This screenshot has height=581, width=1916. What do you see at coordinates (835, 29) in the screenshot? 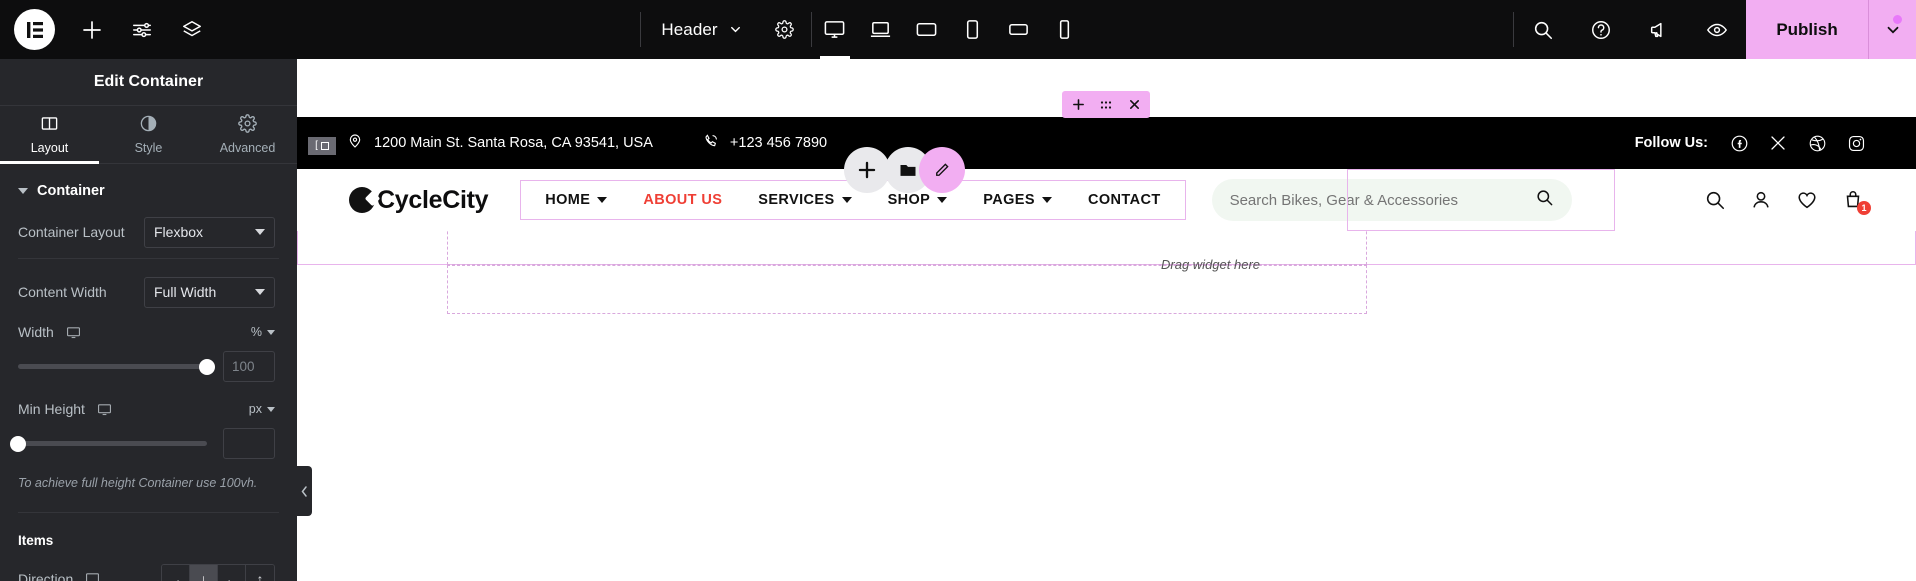
I see `device-desktop-button` at bounding box center [835, 29].